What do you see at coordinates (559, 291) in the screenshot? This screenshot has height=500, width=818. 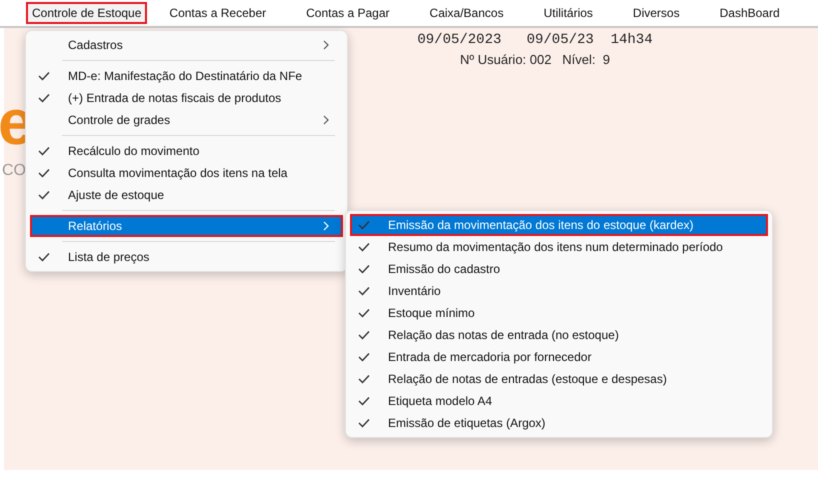 I see `menu-item: Inventário` at bounding box center [559, 291].